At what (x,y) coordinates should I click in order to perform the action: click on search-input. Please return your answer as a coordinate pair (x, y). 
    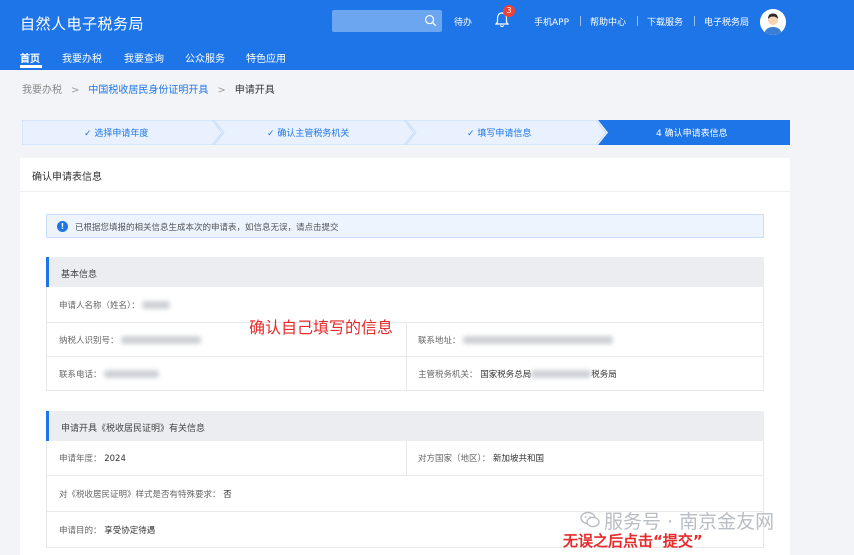
    Looking at the image, I should click on (375, 22).